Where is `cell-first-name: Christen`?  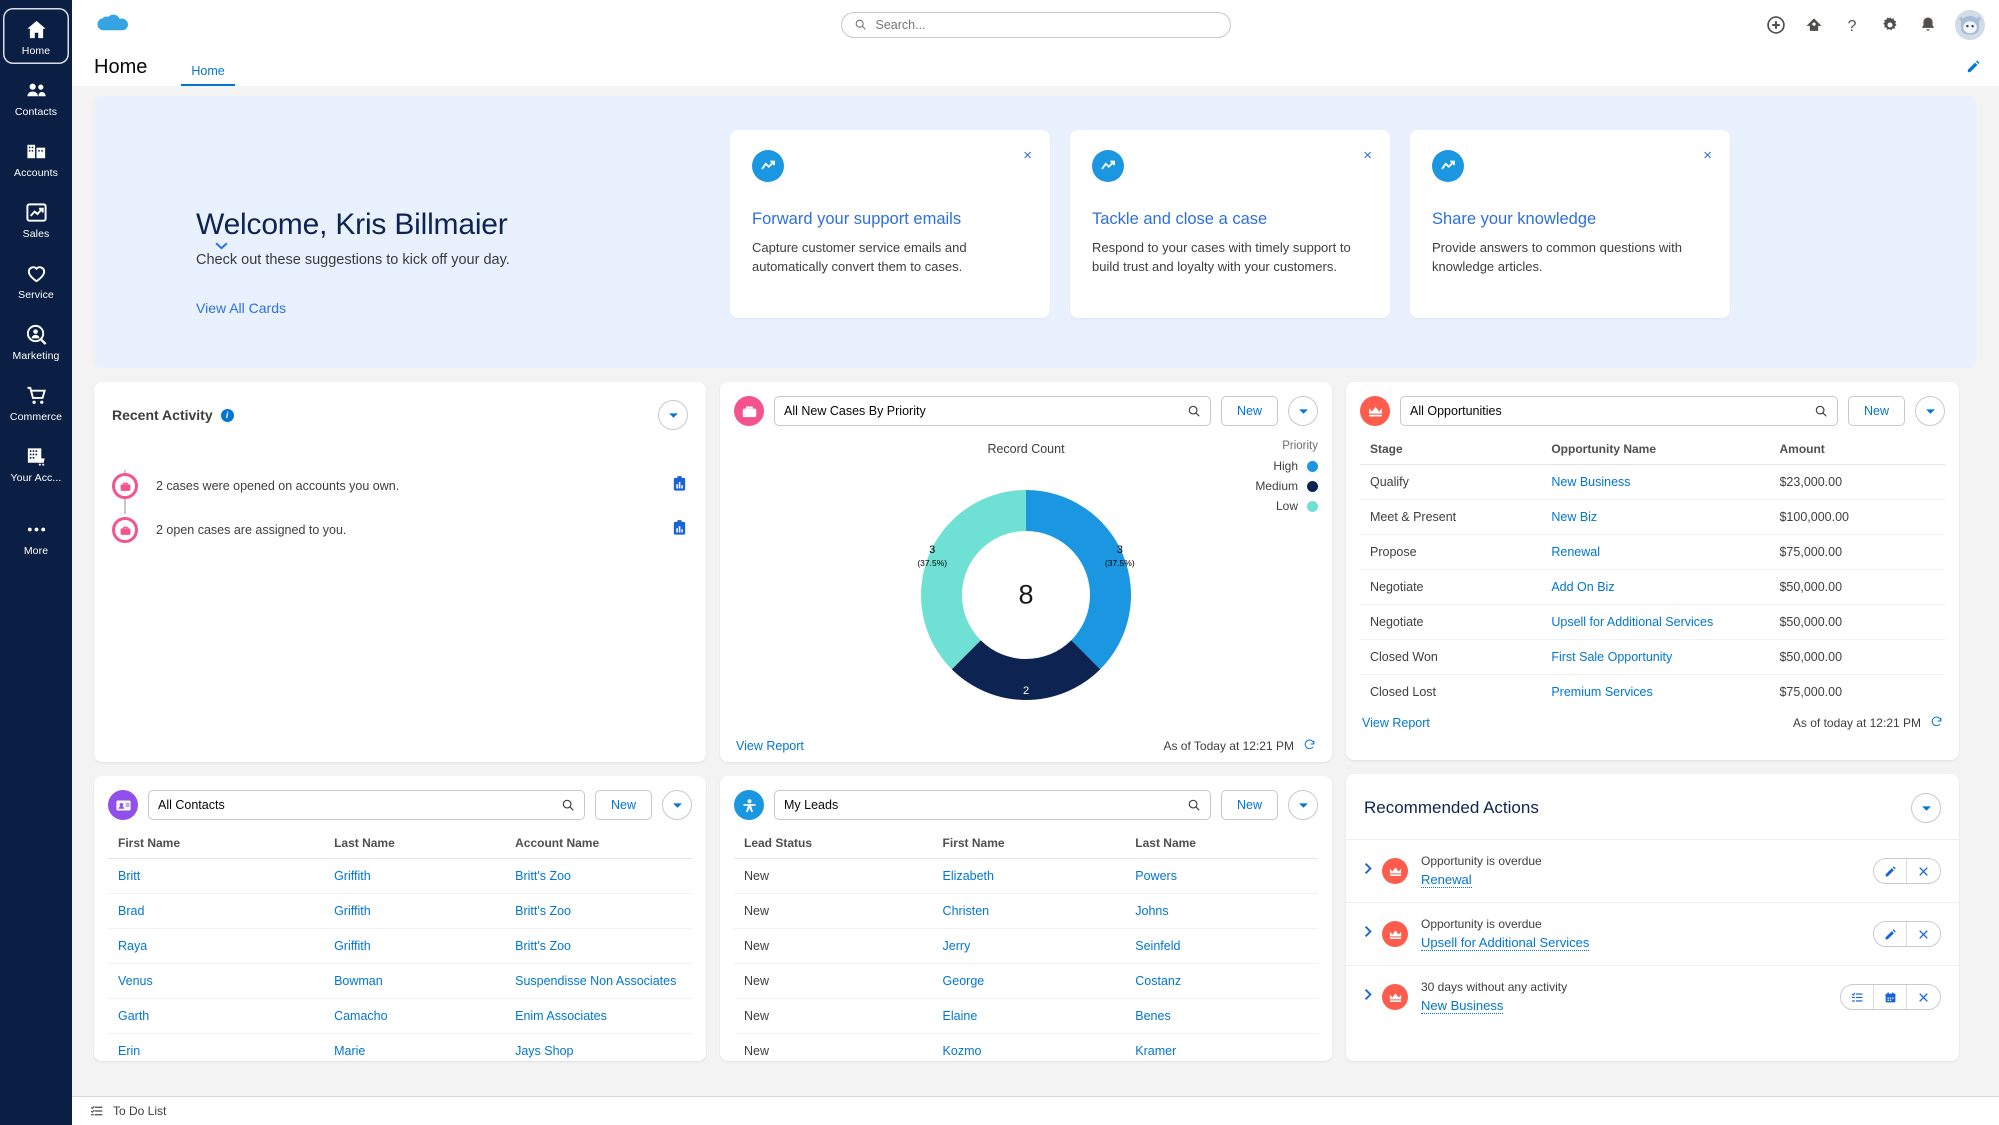 cell-first-name: Christen is located at coordinates (1029, 911).